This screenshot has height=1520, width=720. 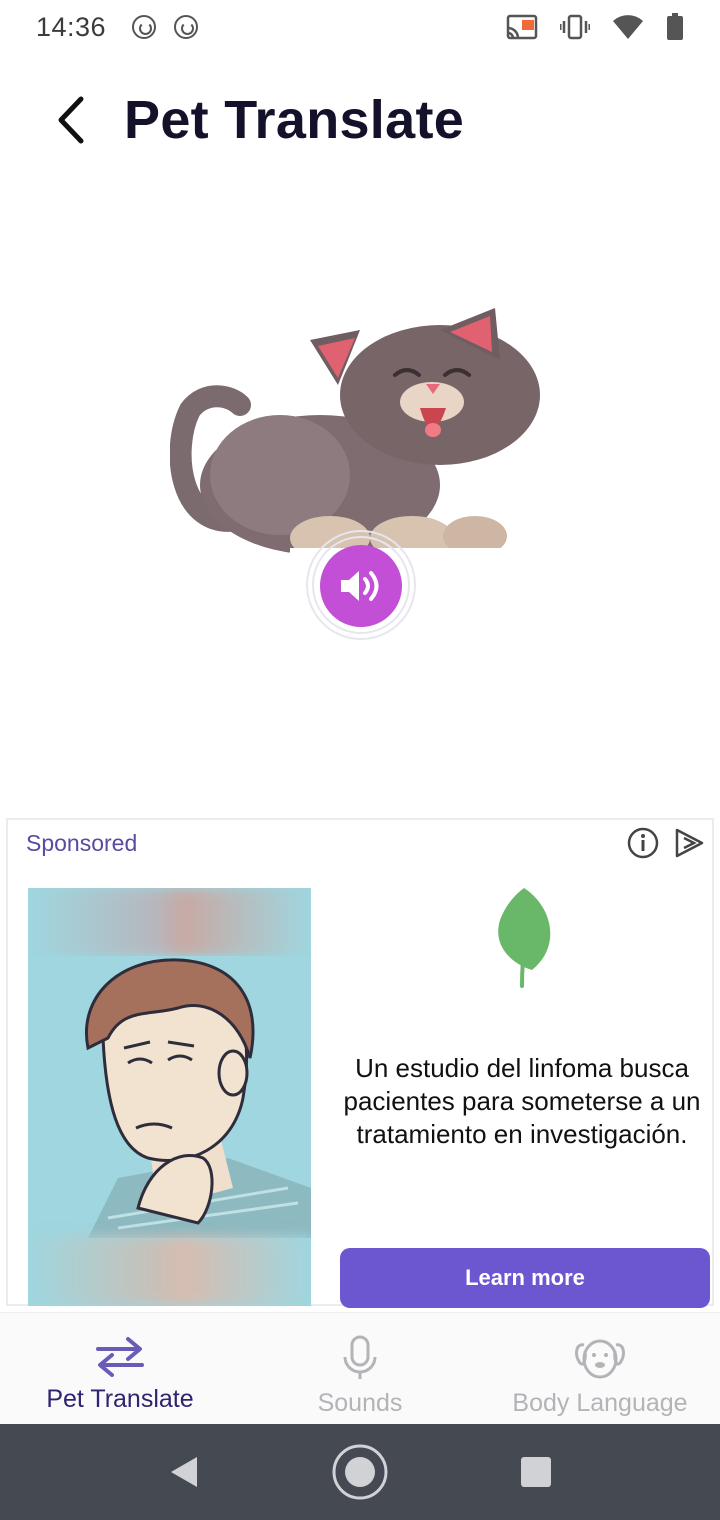 What do you see at coordinates (82, 843) in the screenshot?
I see `sponsored-label: Sponsored` at bounding box center [82, 843].